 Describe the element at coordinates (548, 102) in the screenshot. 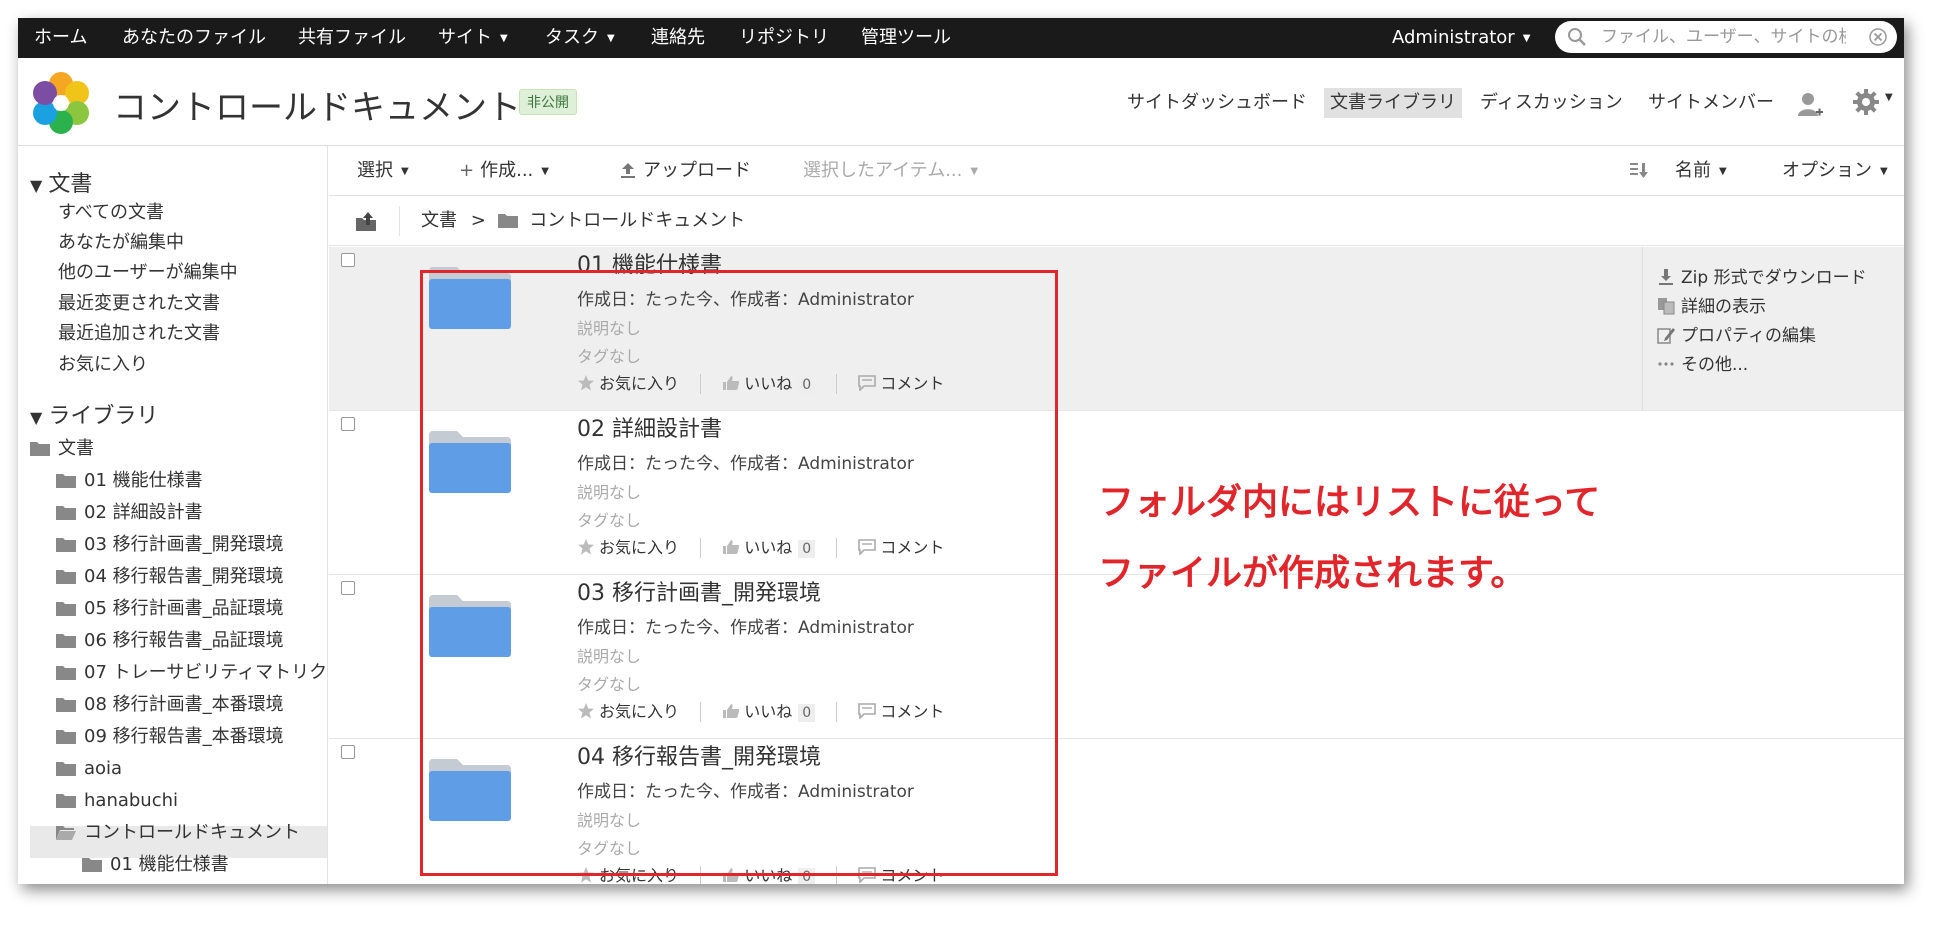

I see `visibility-badge: 非公開` at that location.